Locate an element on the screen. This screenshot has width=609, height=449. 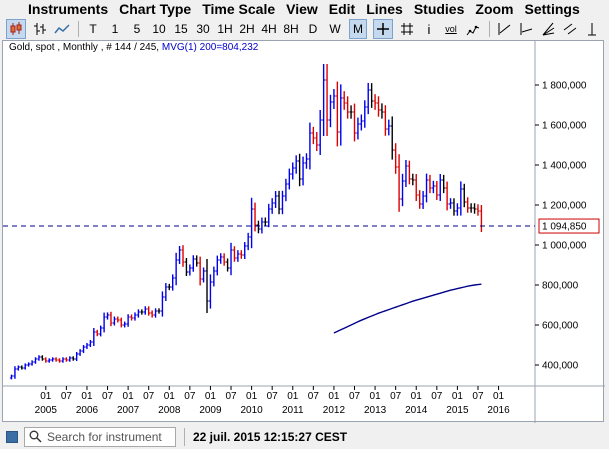
toolbar: T 1 5 10 15 30 1H 2H 4H 8H D W M i vol is located at coordinates (304, 29).